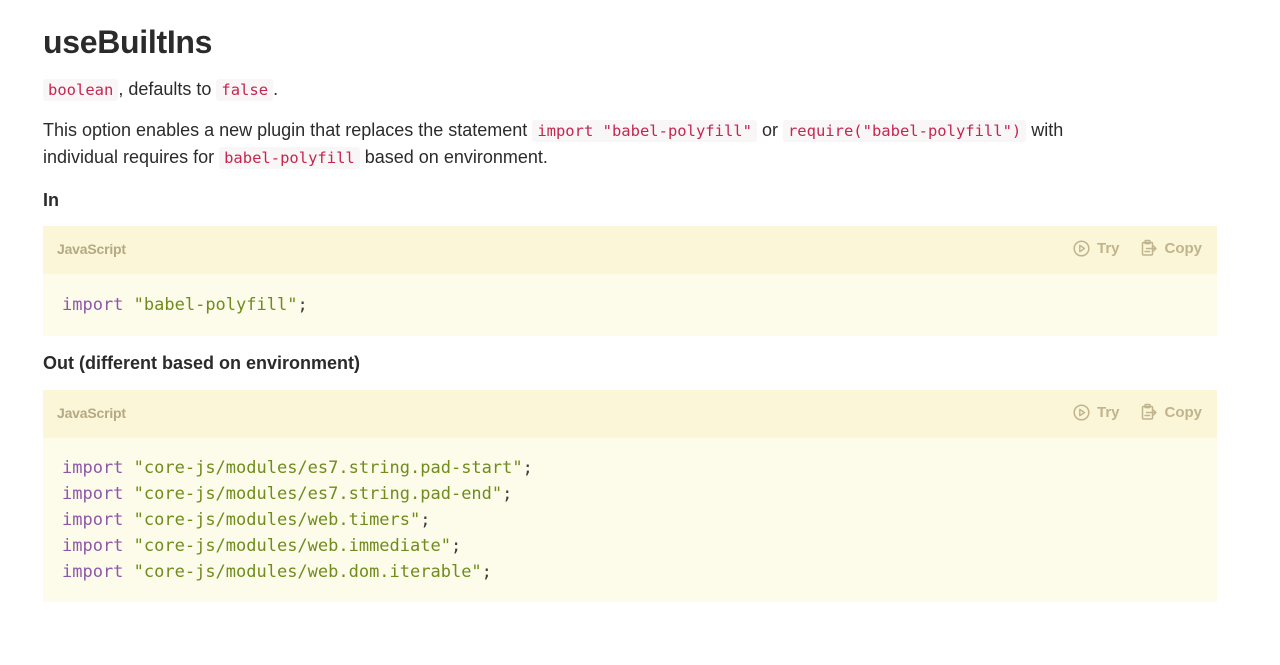 Image resolution: width=1280 pixels, height=665 pixels. What do you see at coordinates (51, 200) in the screenshot?
I see `in-heading: In` at bounding box center [51, 200].